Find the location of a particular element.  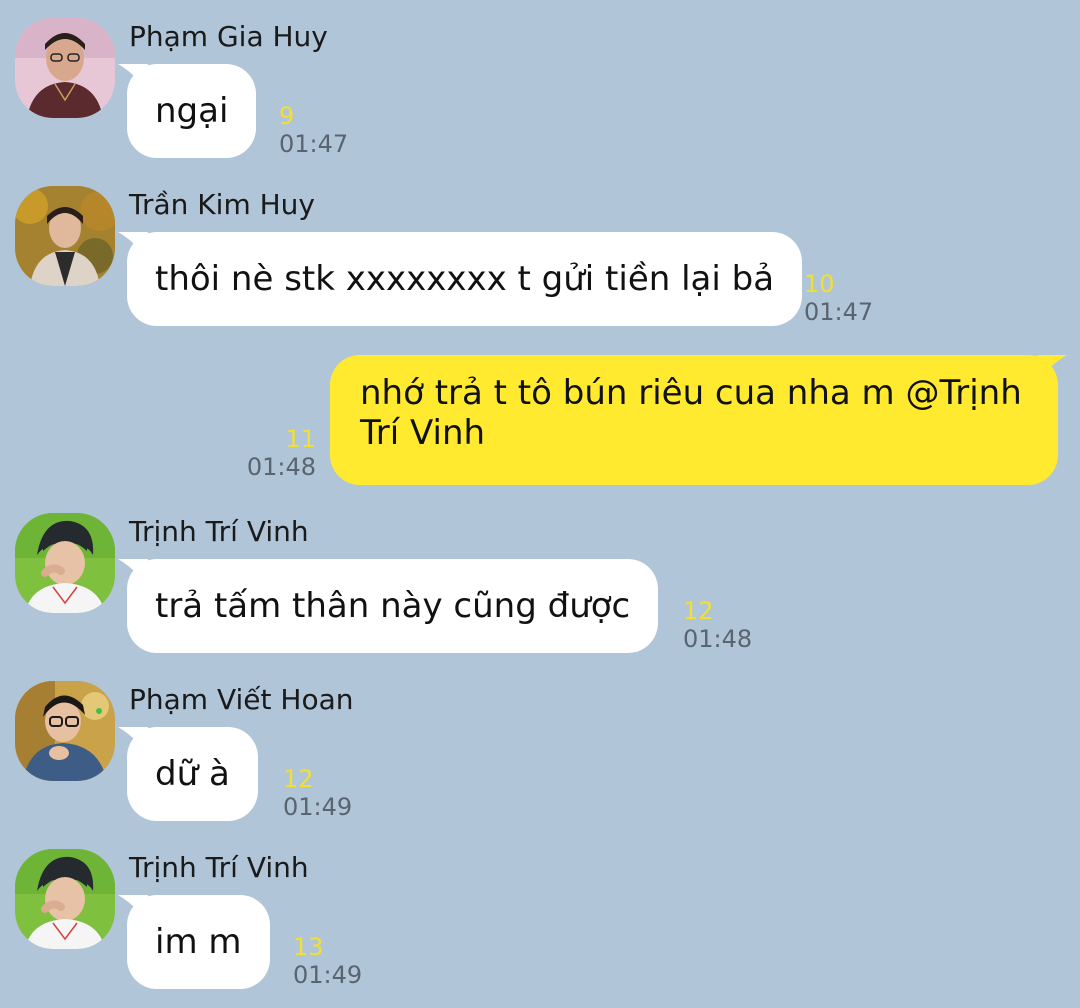

message-meta: 11 01:48 is located at coordinates (281, 453).